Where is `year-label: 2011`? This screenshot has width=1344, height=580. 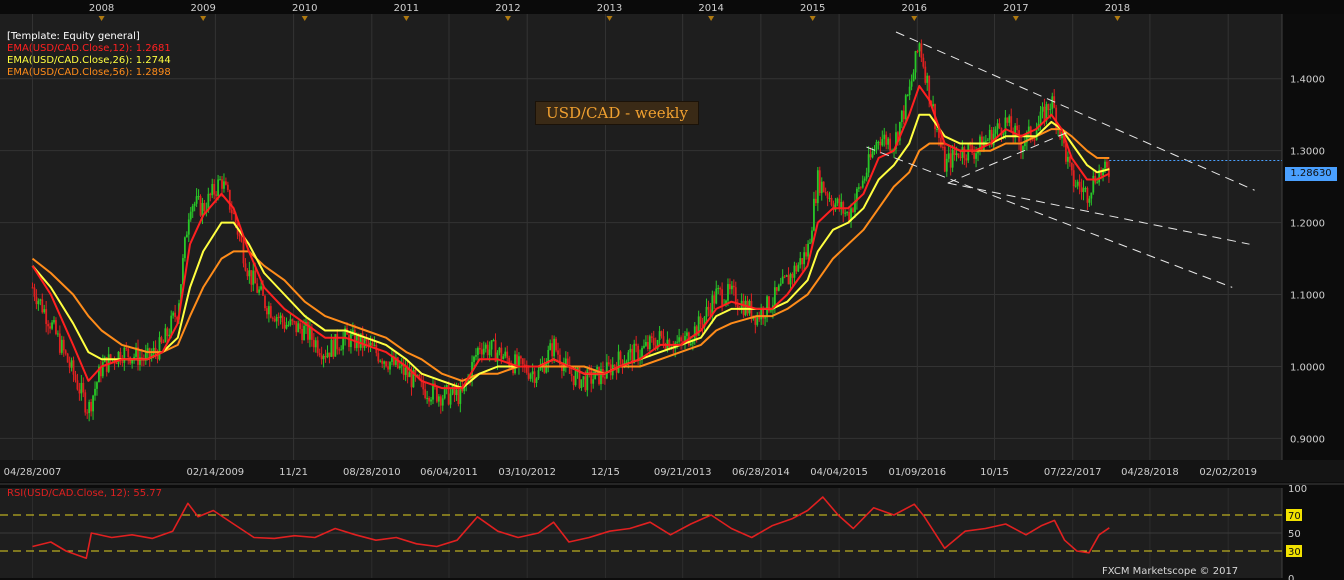 year-label: 2011 is located at coordinates (406, 8).